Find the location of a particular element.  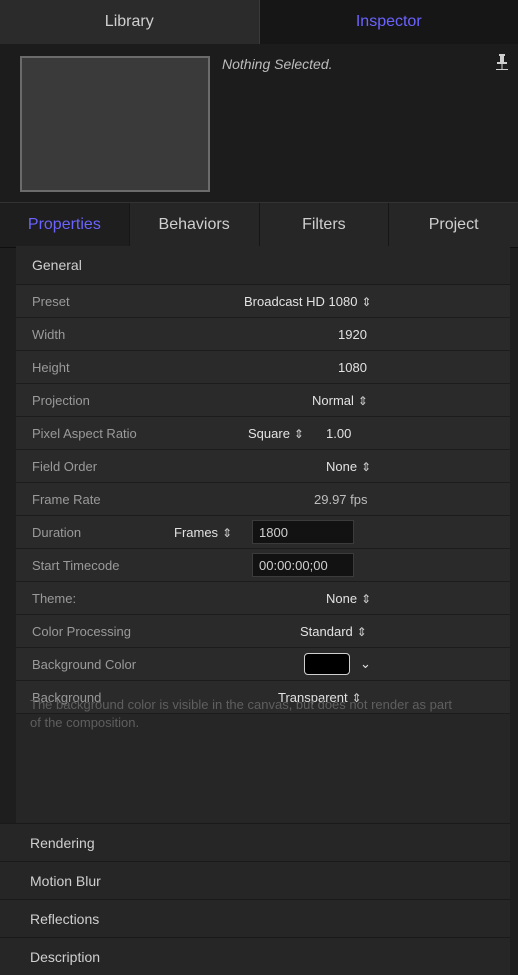

width-label: Width is located at coordinates (48, 334).